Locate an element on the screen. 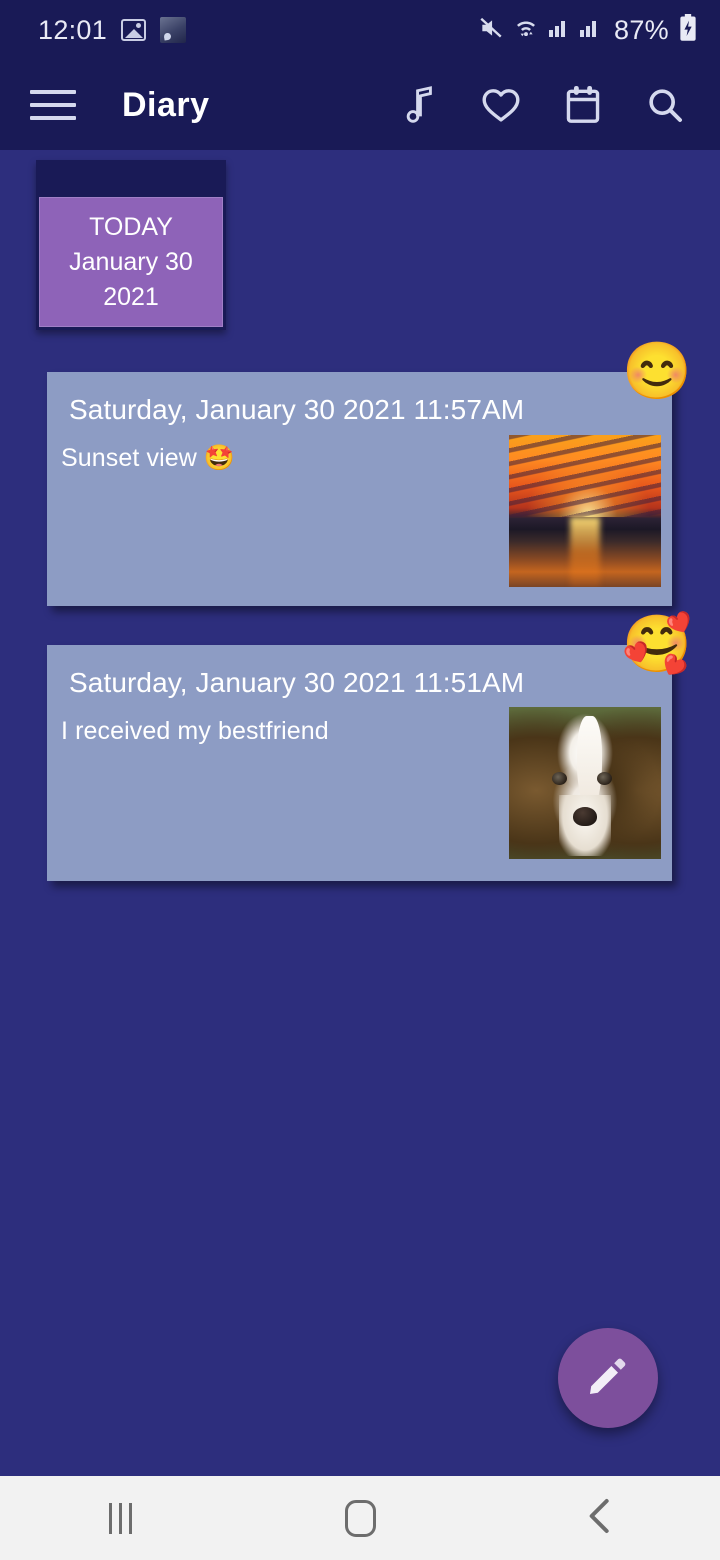  today-date: January 30 is located at coordinates (131, 262).